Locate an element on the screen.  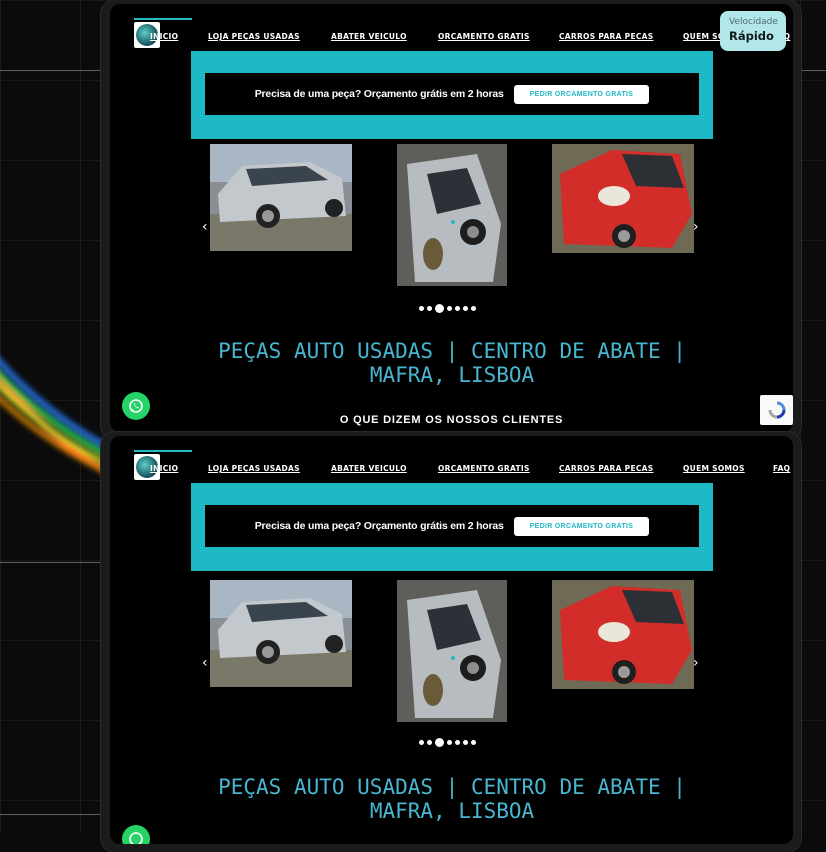
nav-item-quem-somos: QUEM SOMOS is located at coordinates (714, 468).